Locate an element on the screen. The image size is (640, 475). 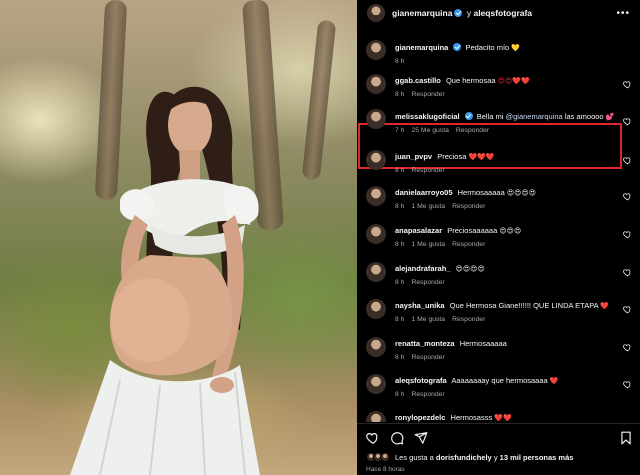
comment-text: Que hermosaa is located at coordinates (470, 80).